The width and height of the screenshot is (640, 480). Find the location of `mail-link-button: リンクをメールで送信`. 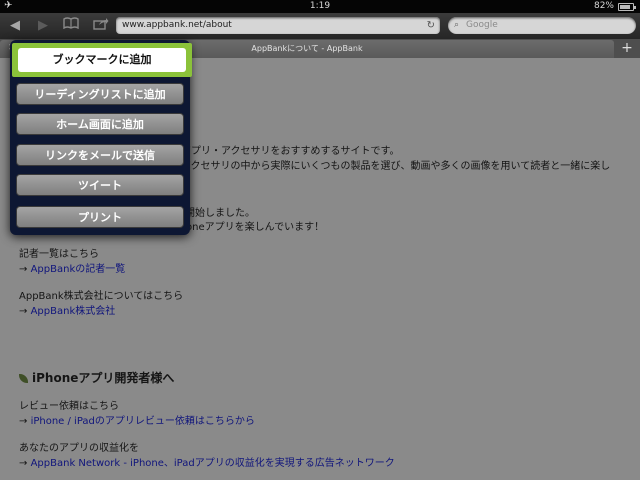

mail-link-button: リンクをメールで送信 is located at coordinates (100, 155).